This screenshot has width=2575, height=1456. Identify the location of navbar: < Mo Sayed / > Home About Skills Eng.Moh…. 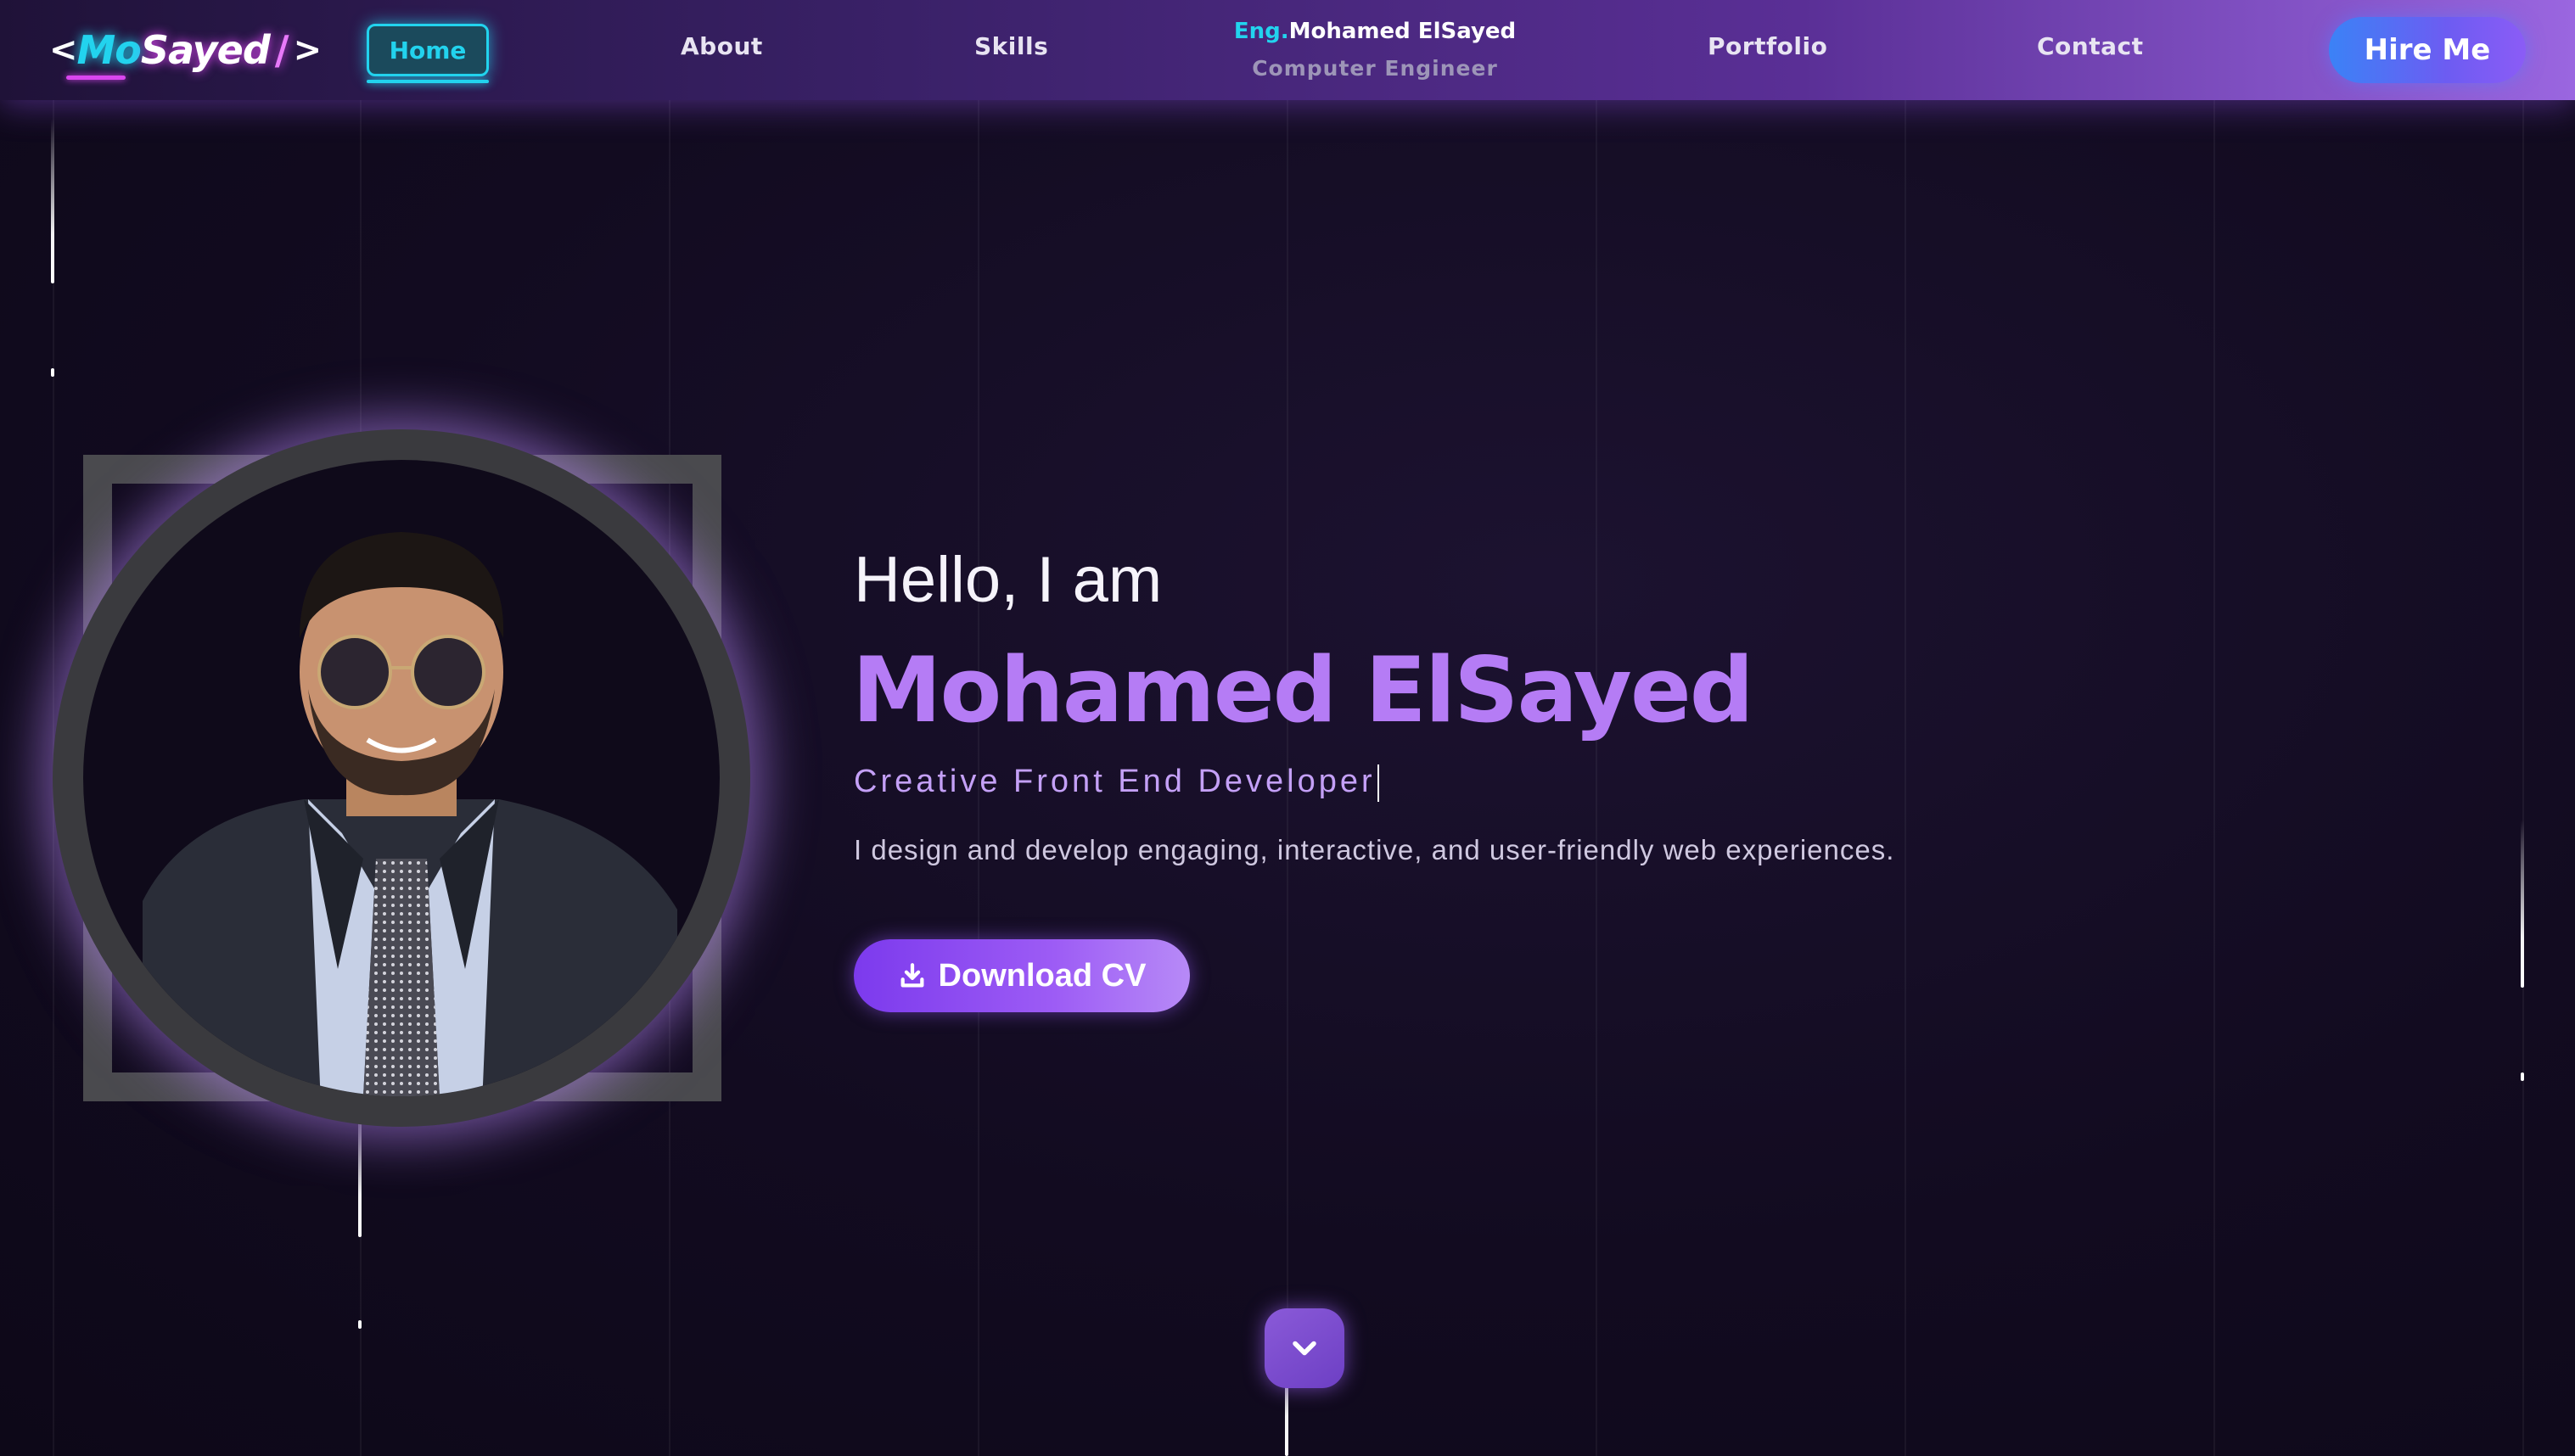
(1287, 50).